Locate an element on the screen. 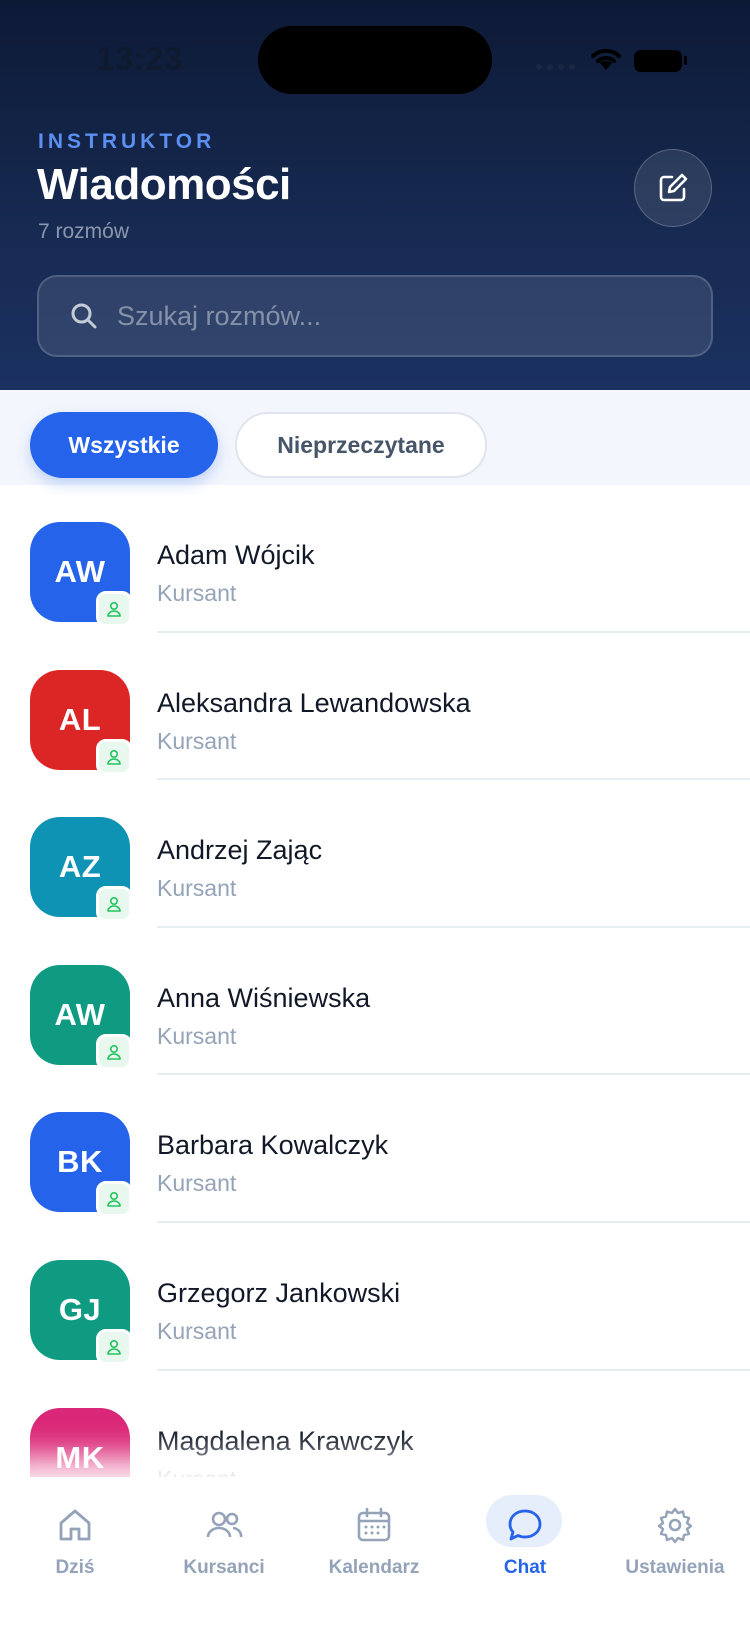 The height and width of the screenshot is (1630, 750). contact-name: Magdalena Krawczyk is located at coordinates (285, 1440).